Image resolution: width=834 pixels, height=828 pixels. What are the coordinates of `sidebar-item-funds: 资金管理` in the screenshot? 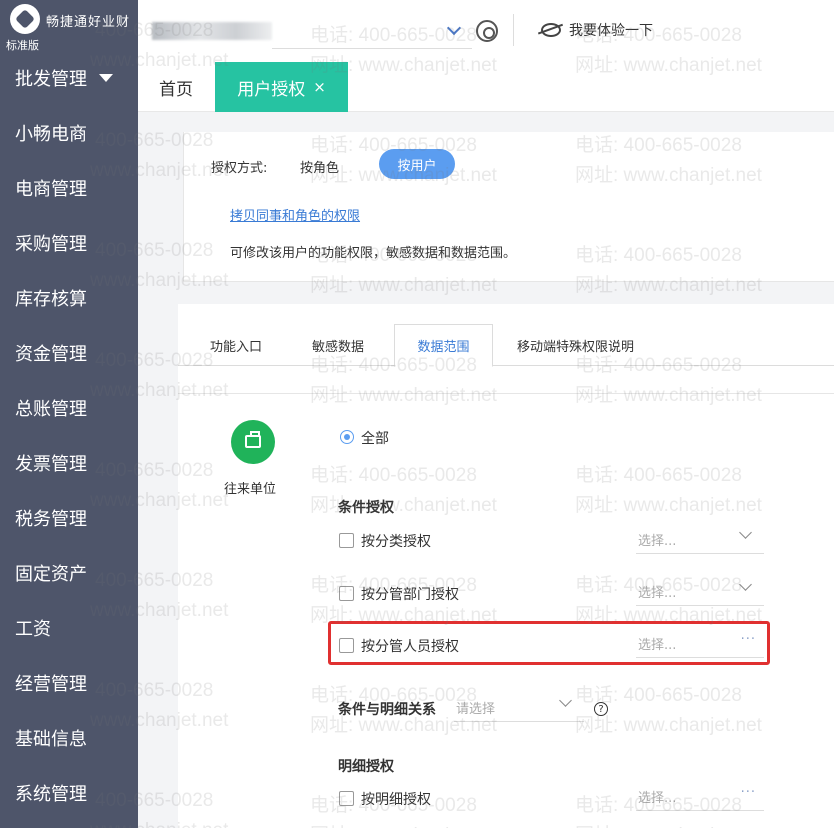 It's located at (69, 352).